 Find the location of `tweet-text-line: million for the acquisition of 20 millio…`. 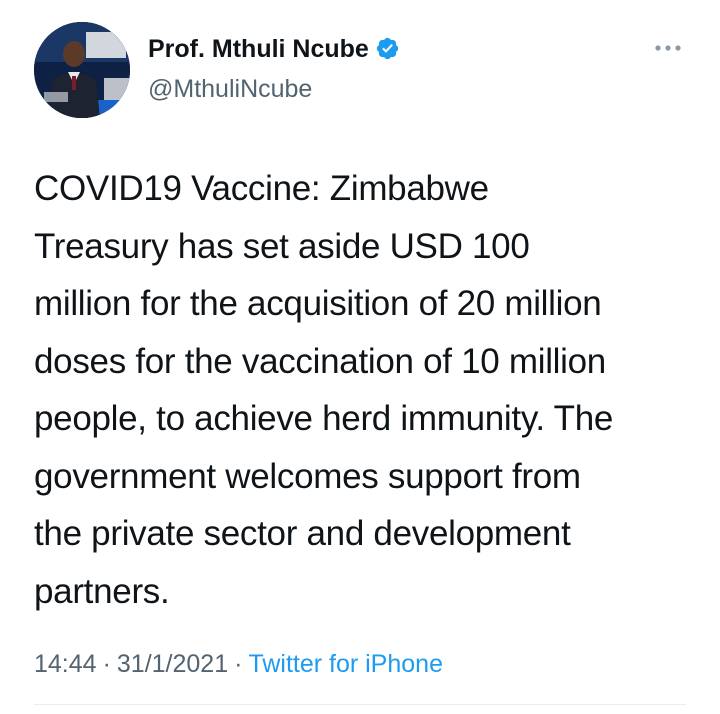

tweet-text-line: million for the acquisition of 20 millio… is located at coordinates (318, 303).